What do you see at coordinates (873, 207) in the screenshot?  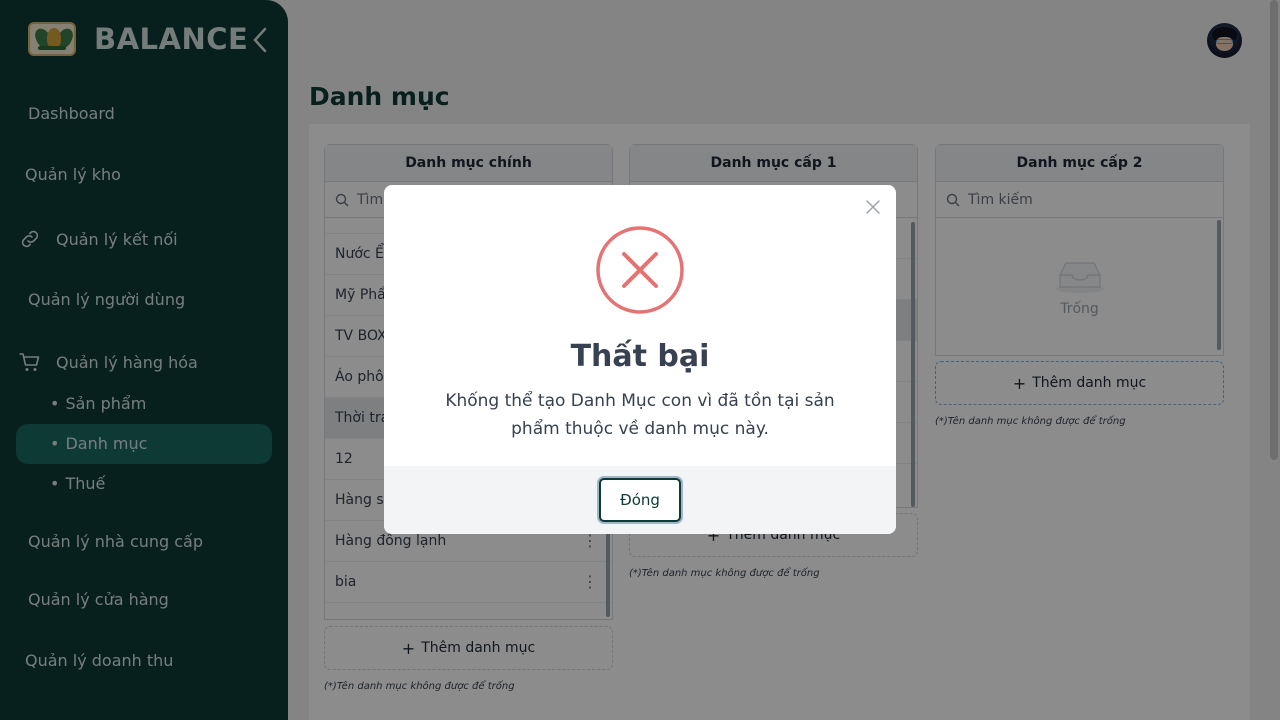 I see `close-icon` at bounding box center [873, 207].